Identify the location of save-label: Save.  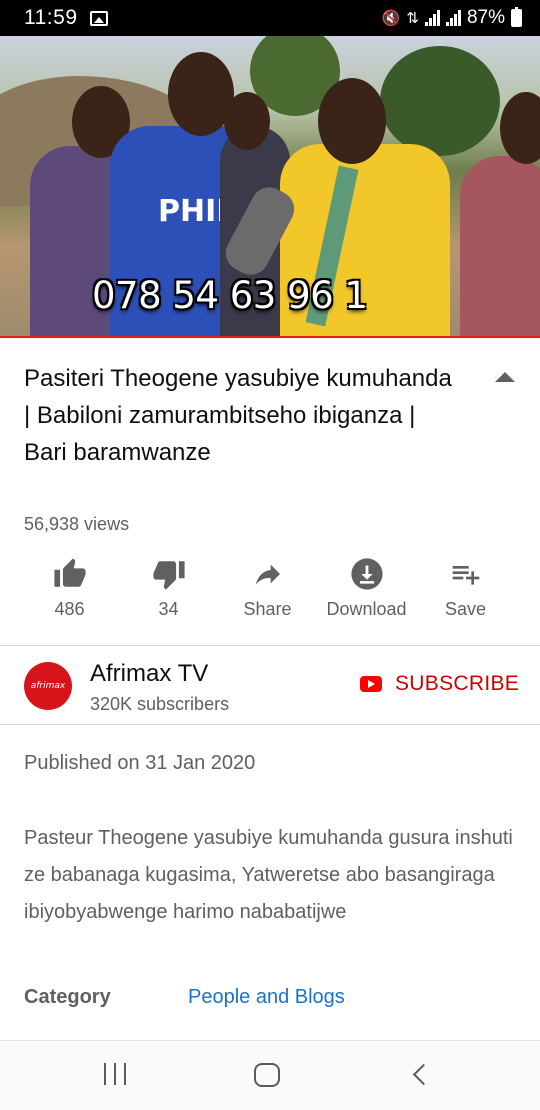
(465, 609).